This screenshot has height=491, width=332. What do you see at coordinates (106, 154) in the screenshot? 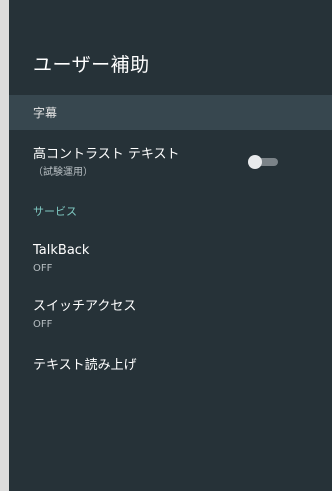
I see `settings-item-label: 高コントラスト テキスト` at bounding box center [106, 154].